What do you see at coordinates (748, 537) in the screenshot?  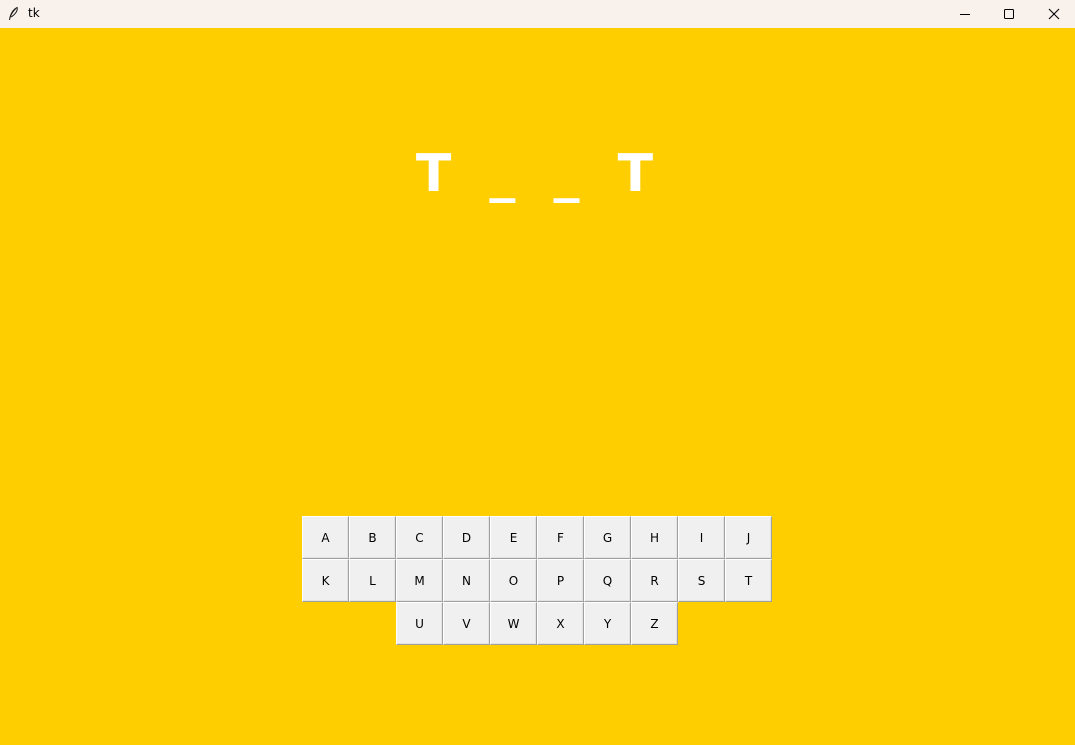 I see `letter-key-j: J` at bounding box center [748, 537].